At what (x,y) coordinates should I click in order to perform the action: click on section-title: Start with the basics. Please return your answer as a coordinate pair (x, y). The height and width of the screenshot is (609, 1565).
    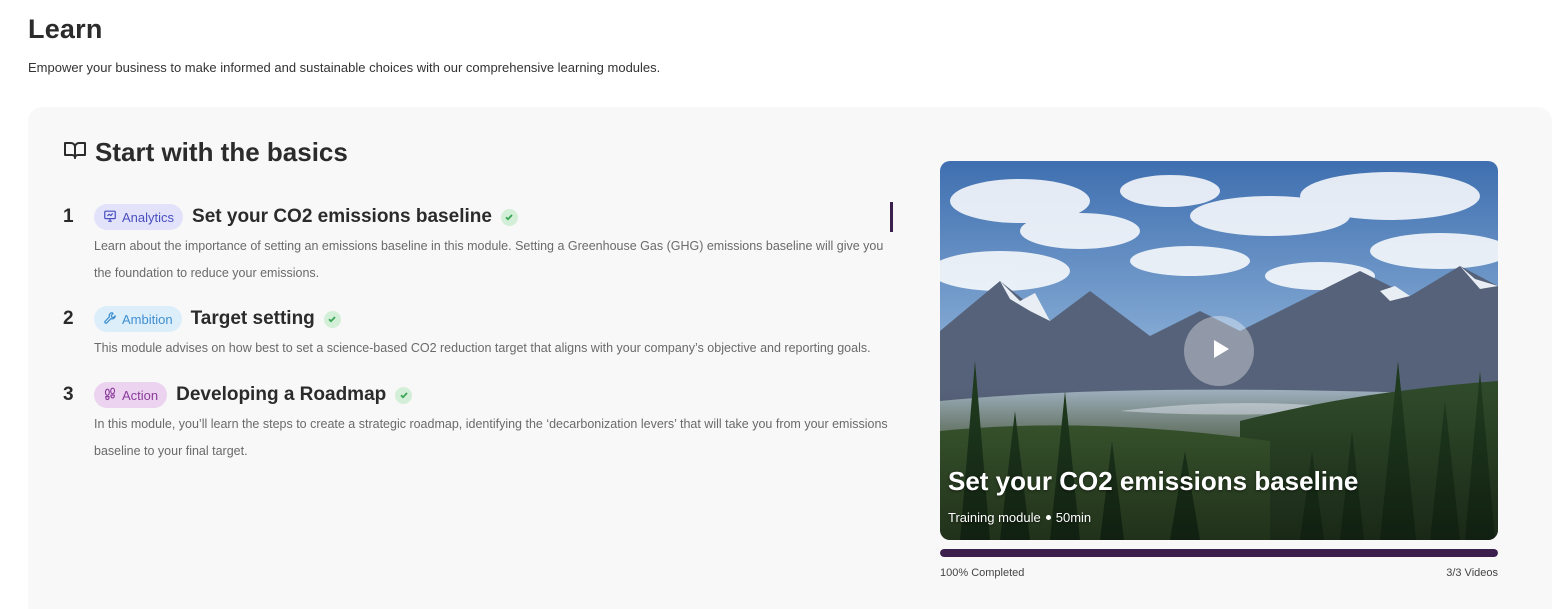
    Looking at the image, I should click on (221, 152).